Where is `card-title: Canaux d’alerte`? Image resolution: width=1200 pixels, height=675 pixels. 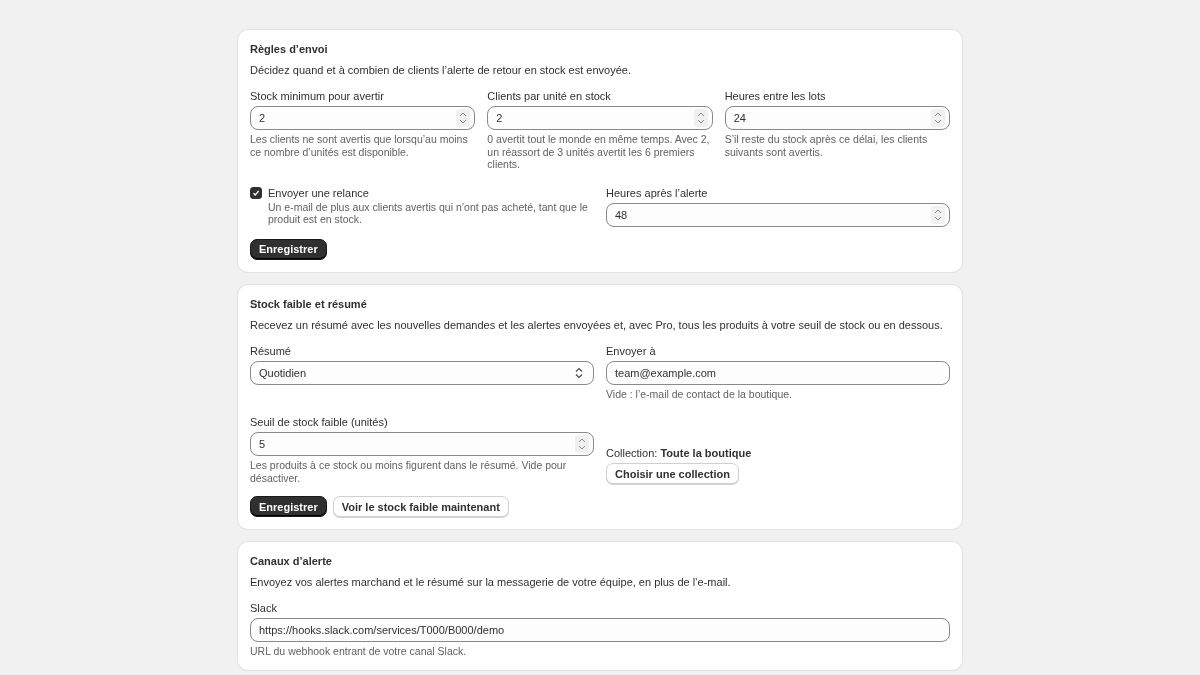 card-title: Canaux d’alerte is located at coordinates (291, 561).